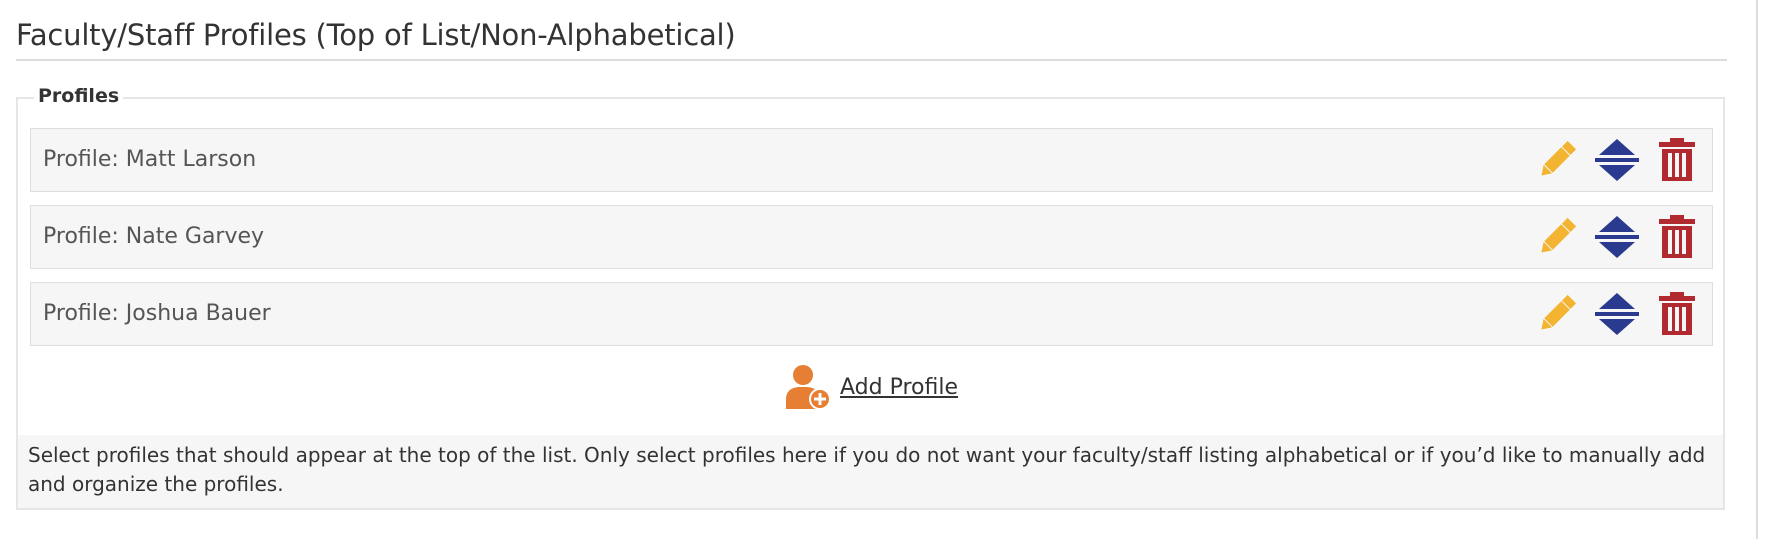  I want to click on profile-label: Profile: Nate Garvey, so click(154, 236).